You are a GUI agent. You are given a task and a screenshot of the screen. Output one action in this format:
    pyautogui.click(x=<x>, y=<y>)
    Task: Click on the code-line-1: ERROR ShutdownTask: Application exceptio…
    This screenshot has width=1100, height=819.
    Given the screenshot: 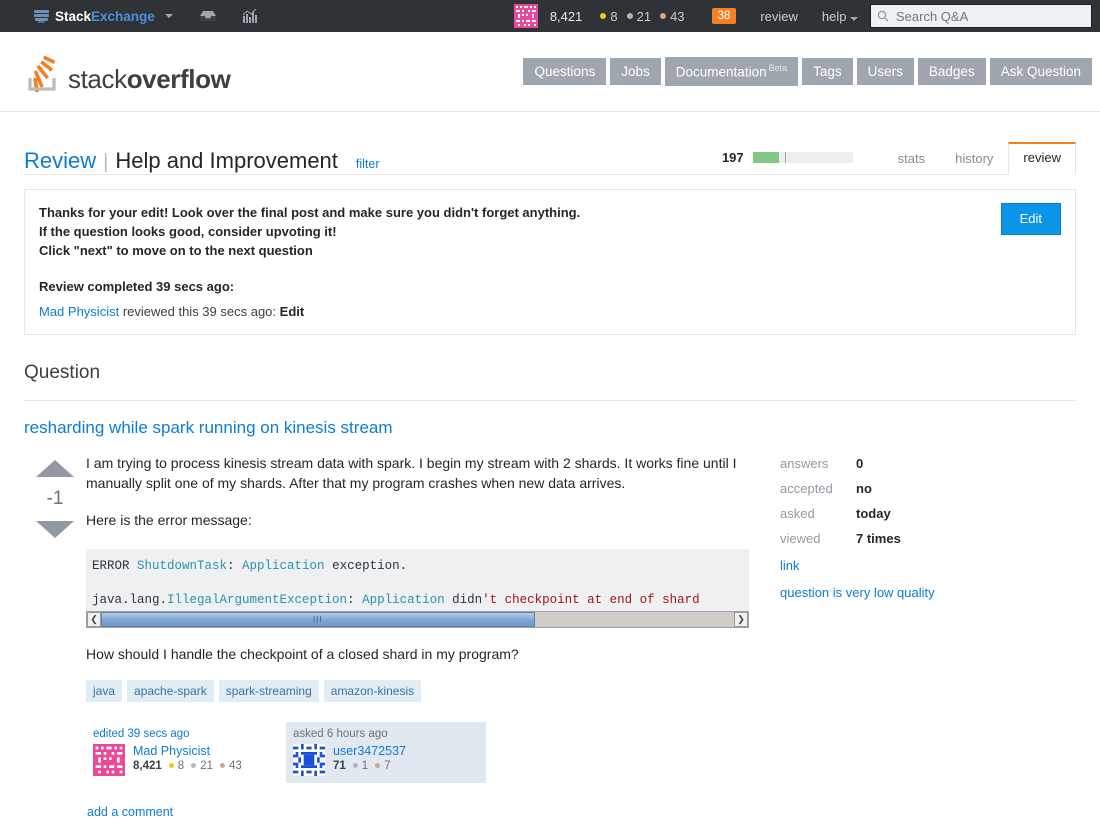 What is the action you would take?
    pyautogui.click(x=250, y=565)
    